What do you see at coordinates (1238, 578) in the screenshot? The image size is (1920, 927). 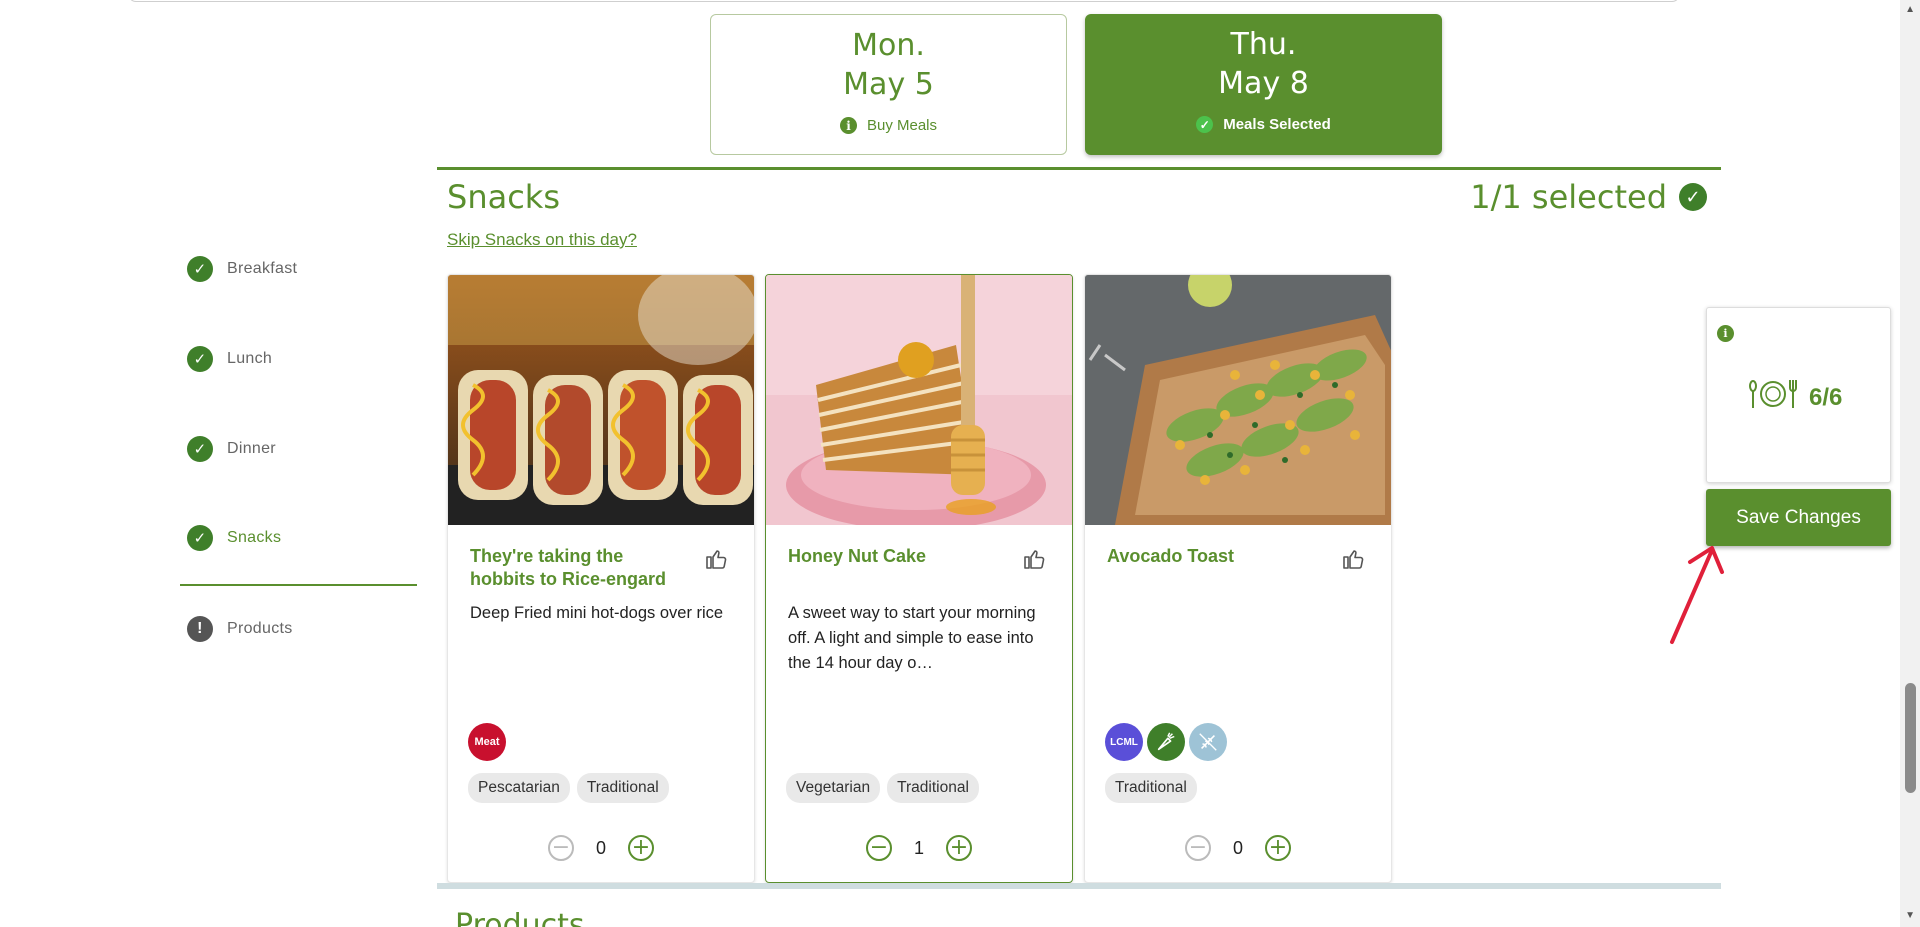 I see `meal-card: Avocado Toast LCML Traditional − 0 +` at bounding box center [1238, 578].